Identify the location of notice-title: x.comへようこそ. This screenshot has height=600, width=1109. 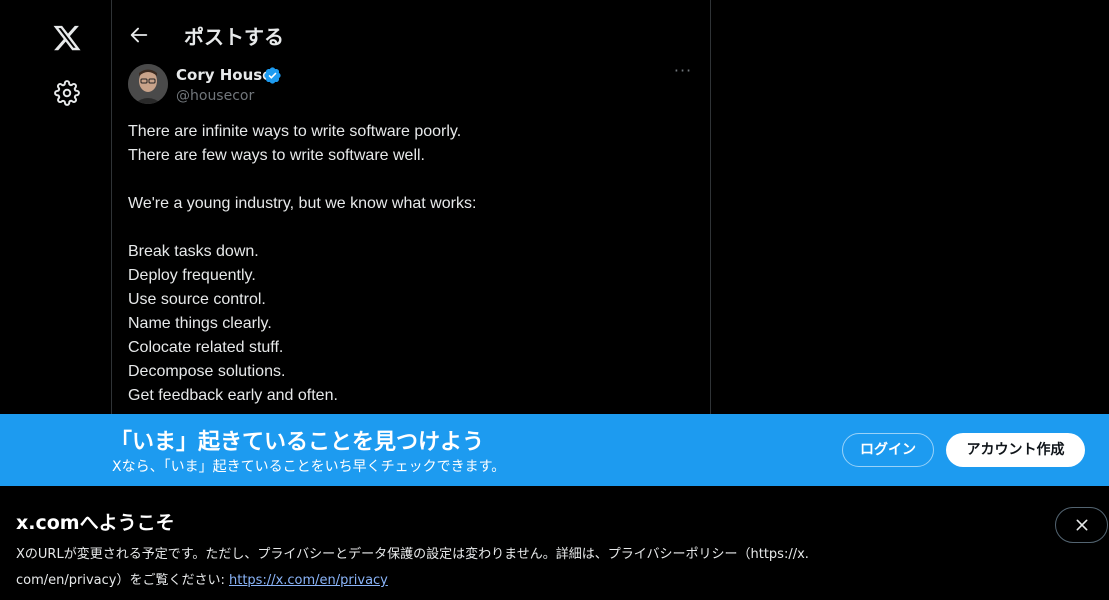
(95, 523).